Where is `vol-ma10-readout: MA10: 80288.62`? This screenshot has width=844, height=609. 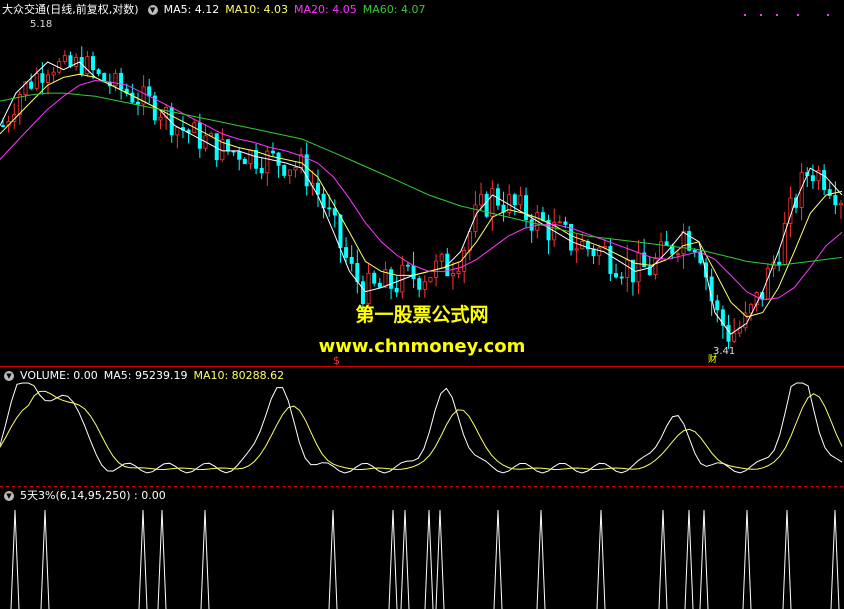 vol-ma10-readout: MA10: 80288.62 is located at coordinates (239, 375).